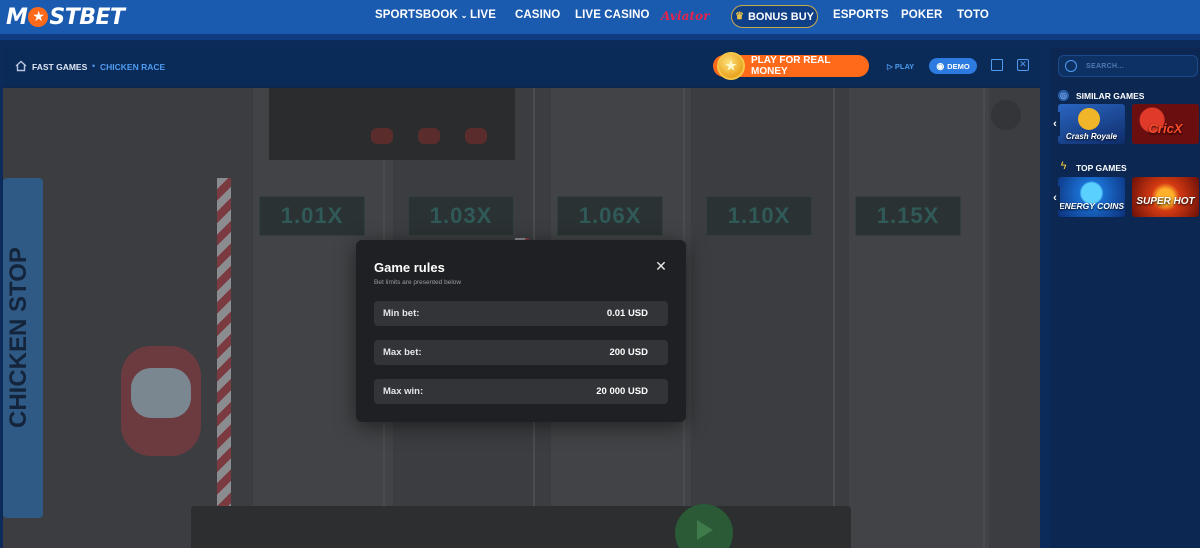 The image size is (1200, 548). I want to click on nav-sportsbook: SPORTSBOOK ⌄, so click(421, 15).